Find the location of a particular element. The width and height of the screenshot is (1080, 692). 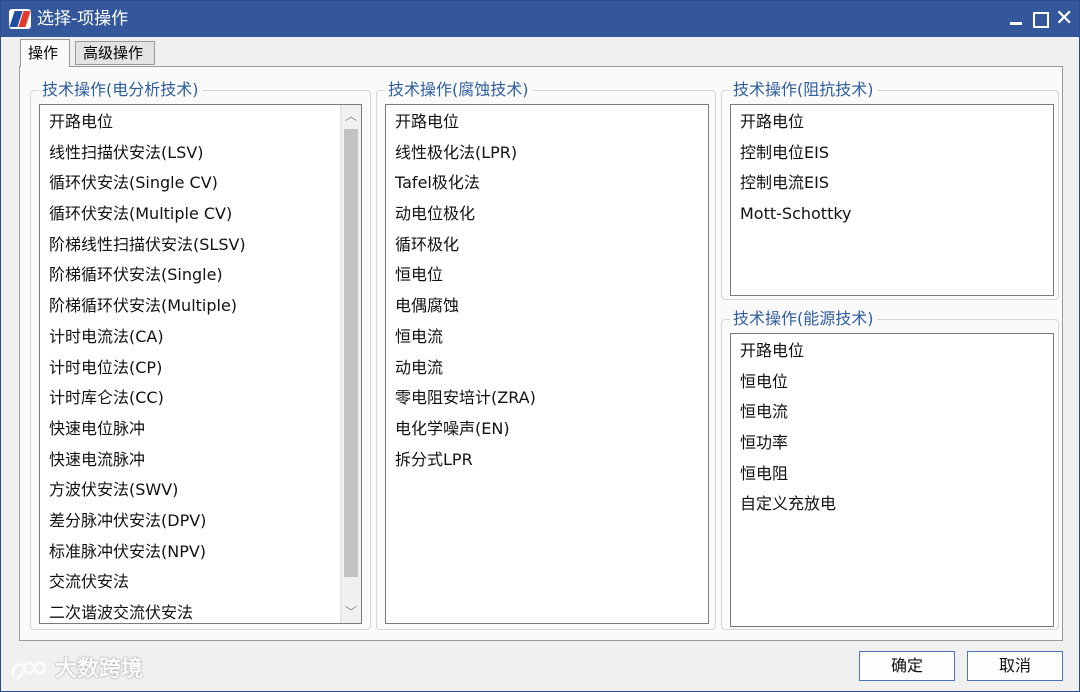

window-title: 选择-项操作 is located at coordinates (83, 19).